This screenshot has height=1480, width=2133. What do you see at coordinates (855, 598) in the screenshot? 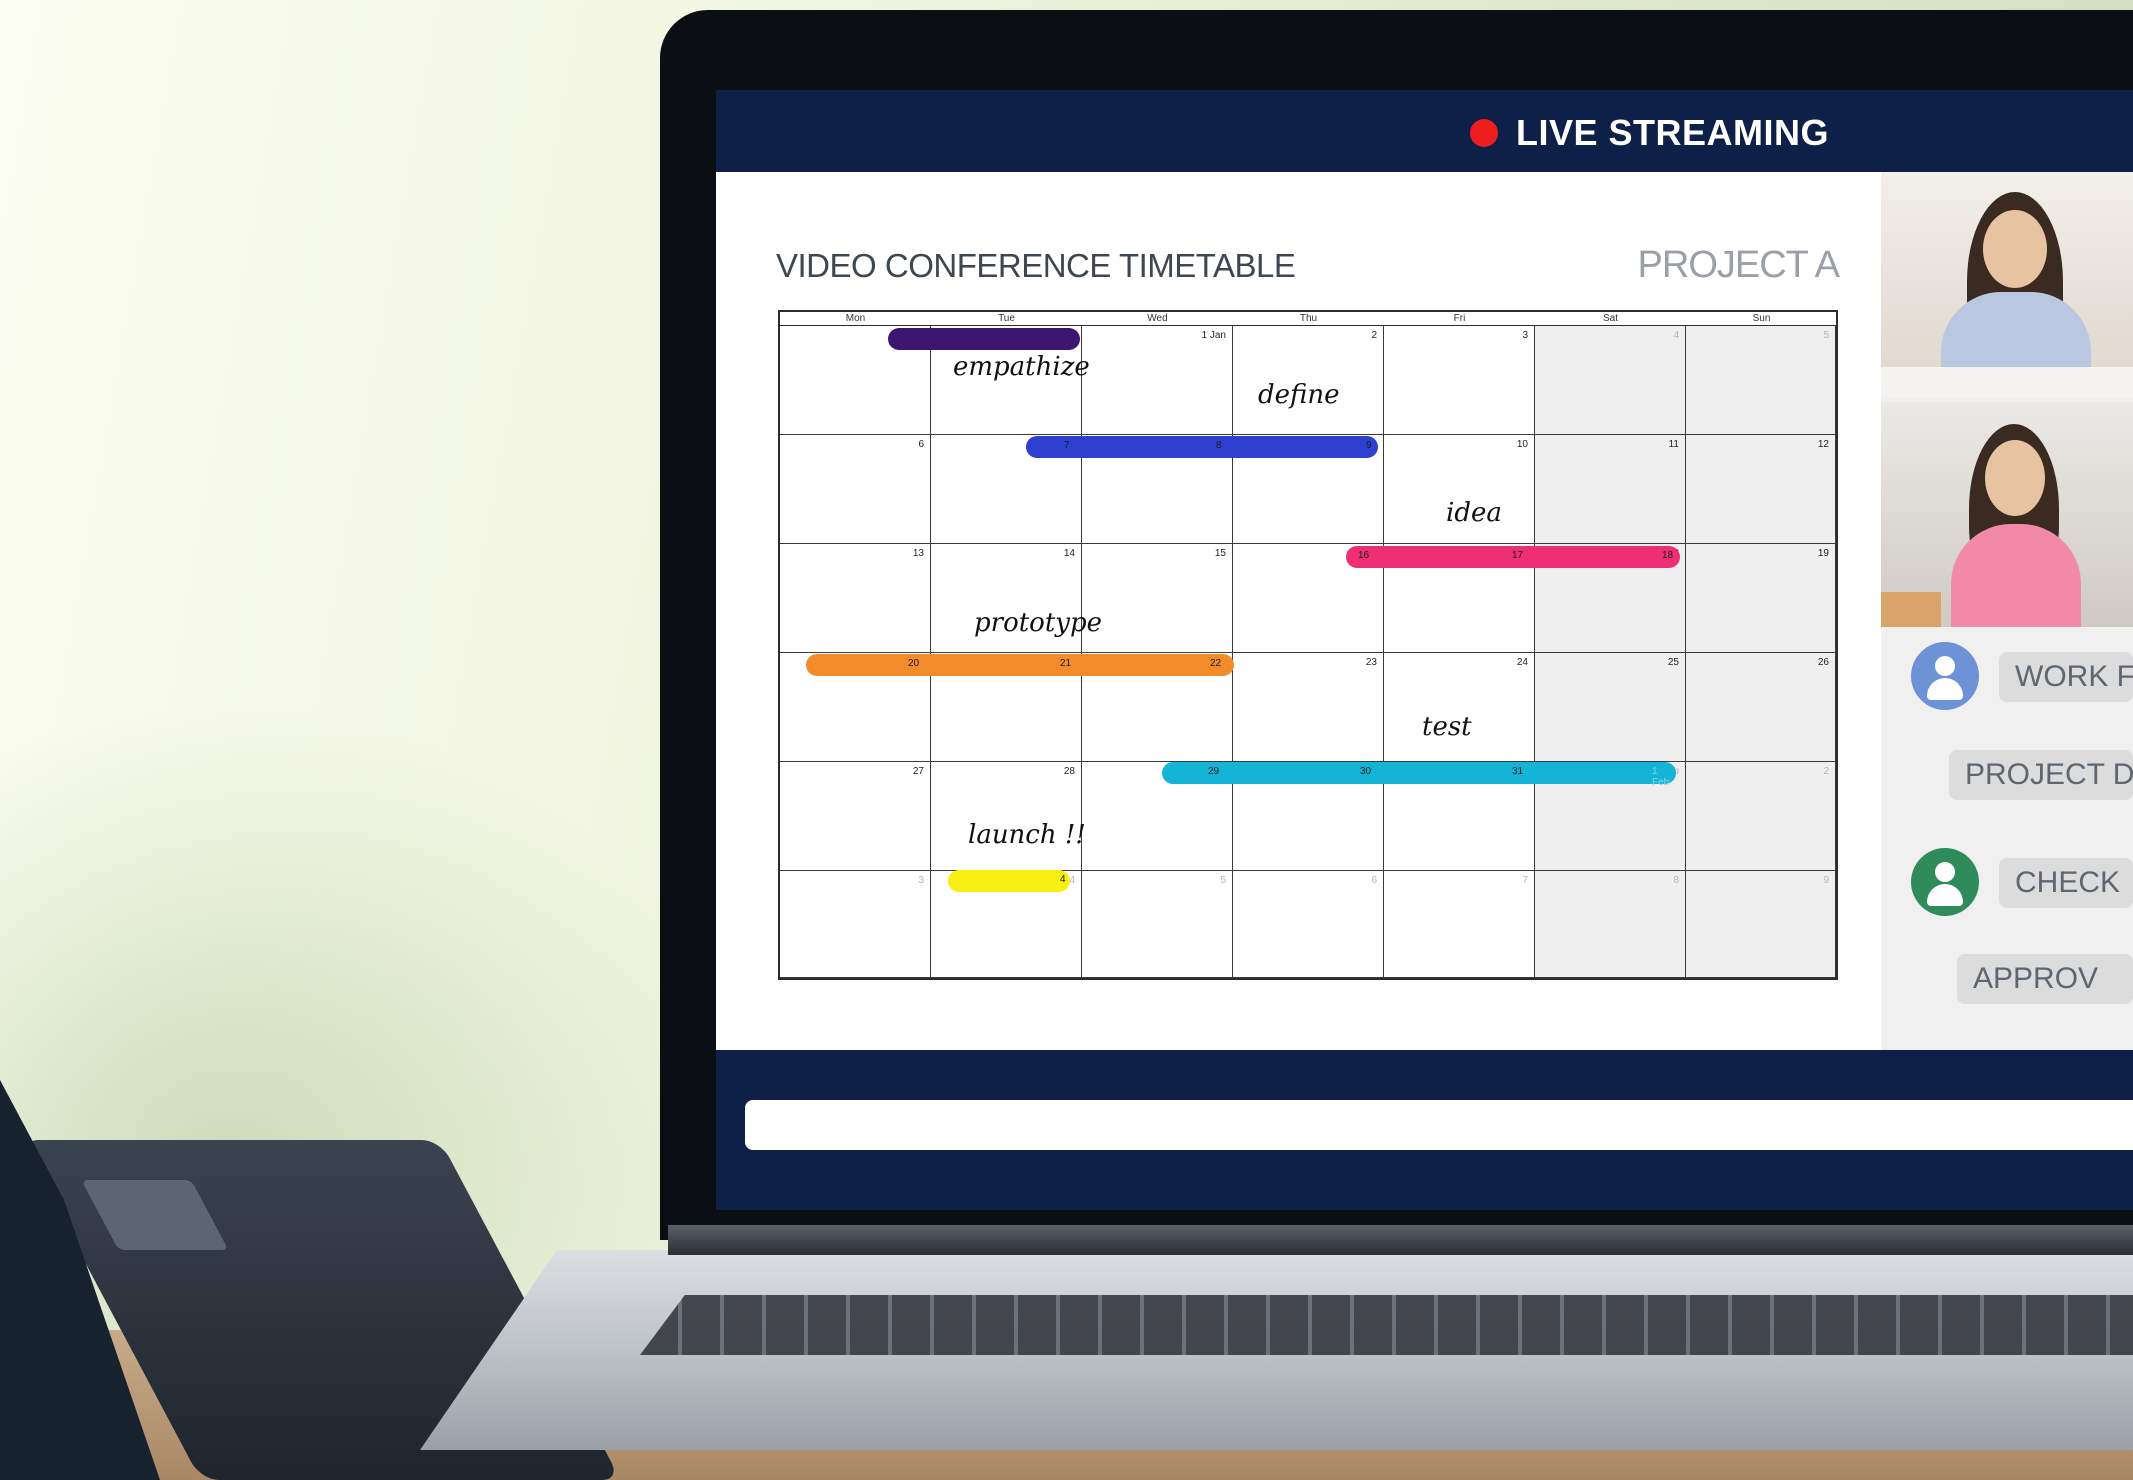
I see `calendar-day-cell: 13` at bounding box center [855, 598].